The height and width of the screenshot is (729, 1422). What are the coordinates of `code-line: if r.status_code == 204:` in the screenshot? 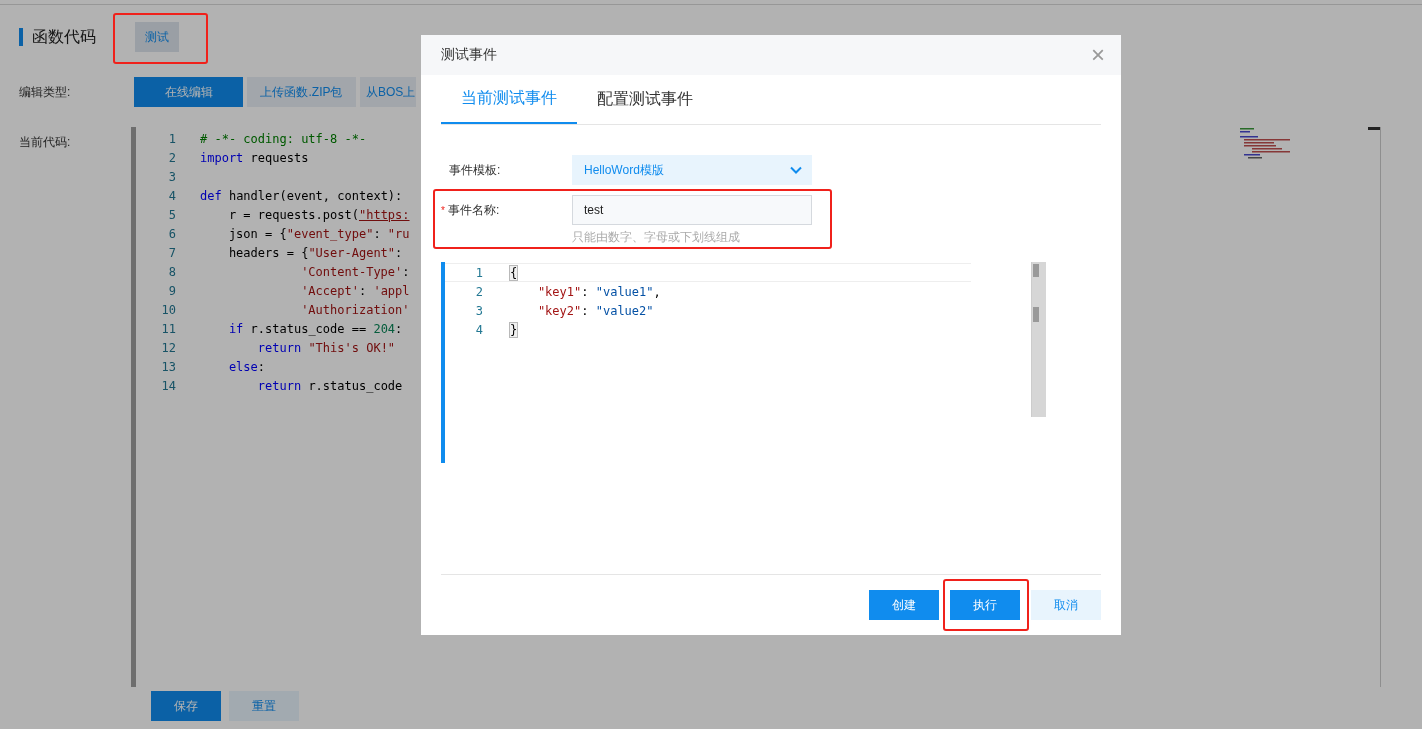 It's located at (315, 328).